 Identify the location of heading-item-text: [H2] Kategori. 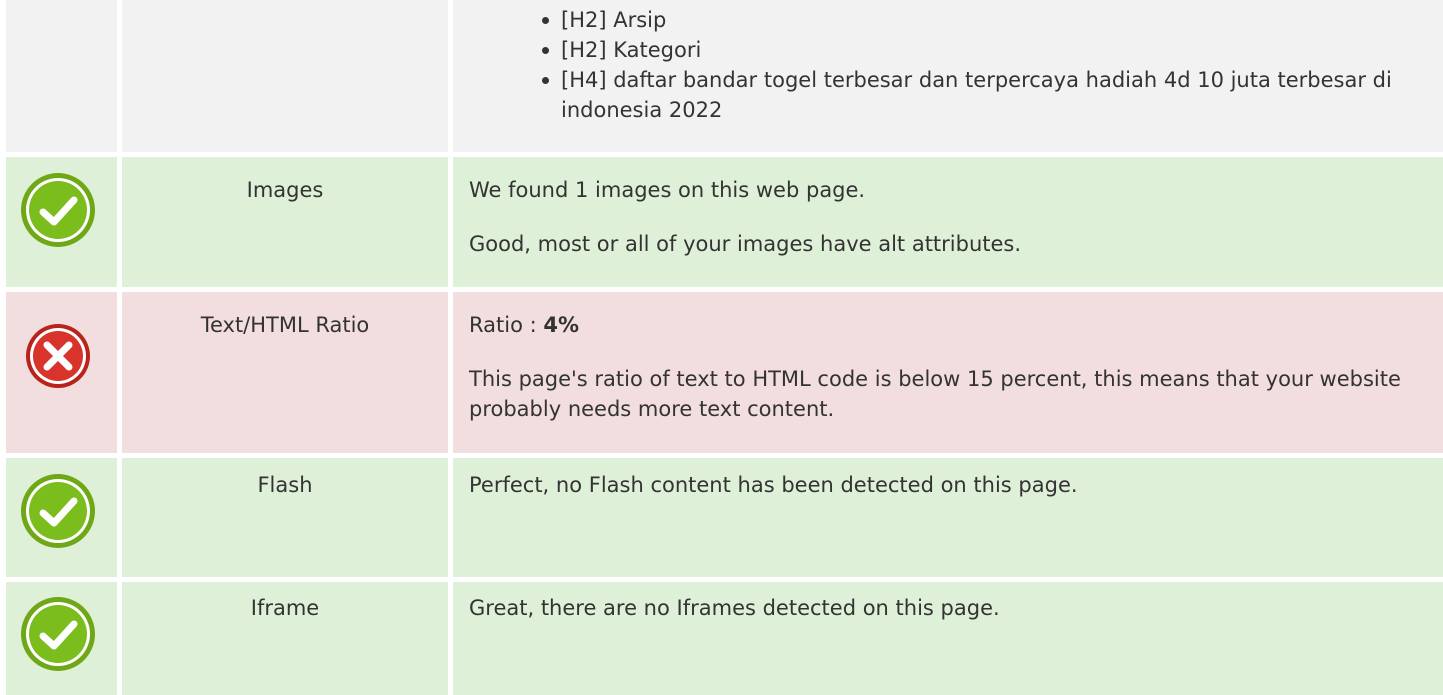
(631, 50).